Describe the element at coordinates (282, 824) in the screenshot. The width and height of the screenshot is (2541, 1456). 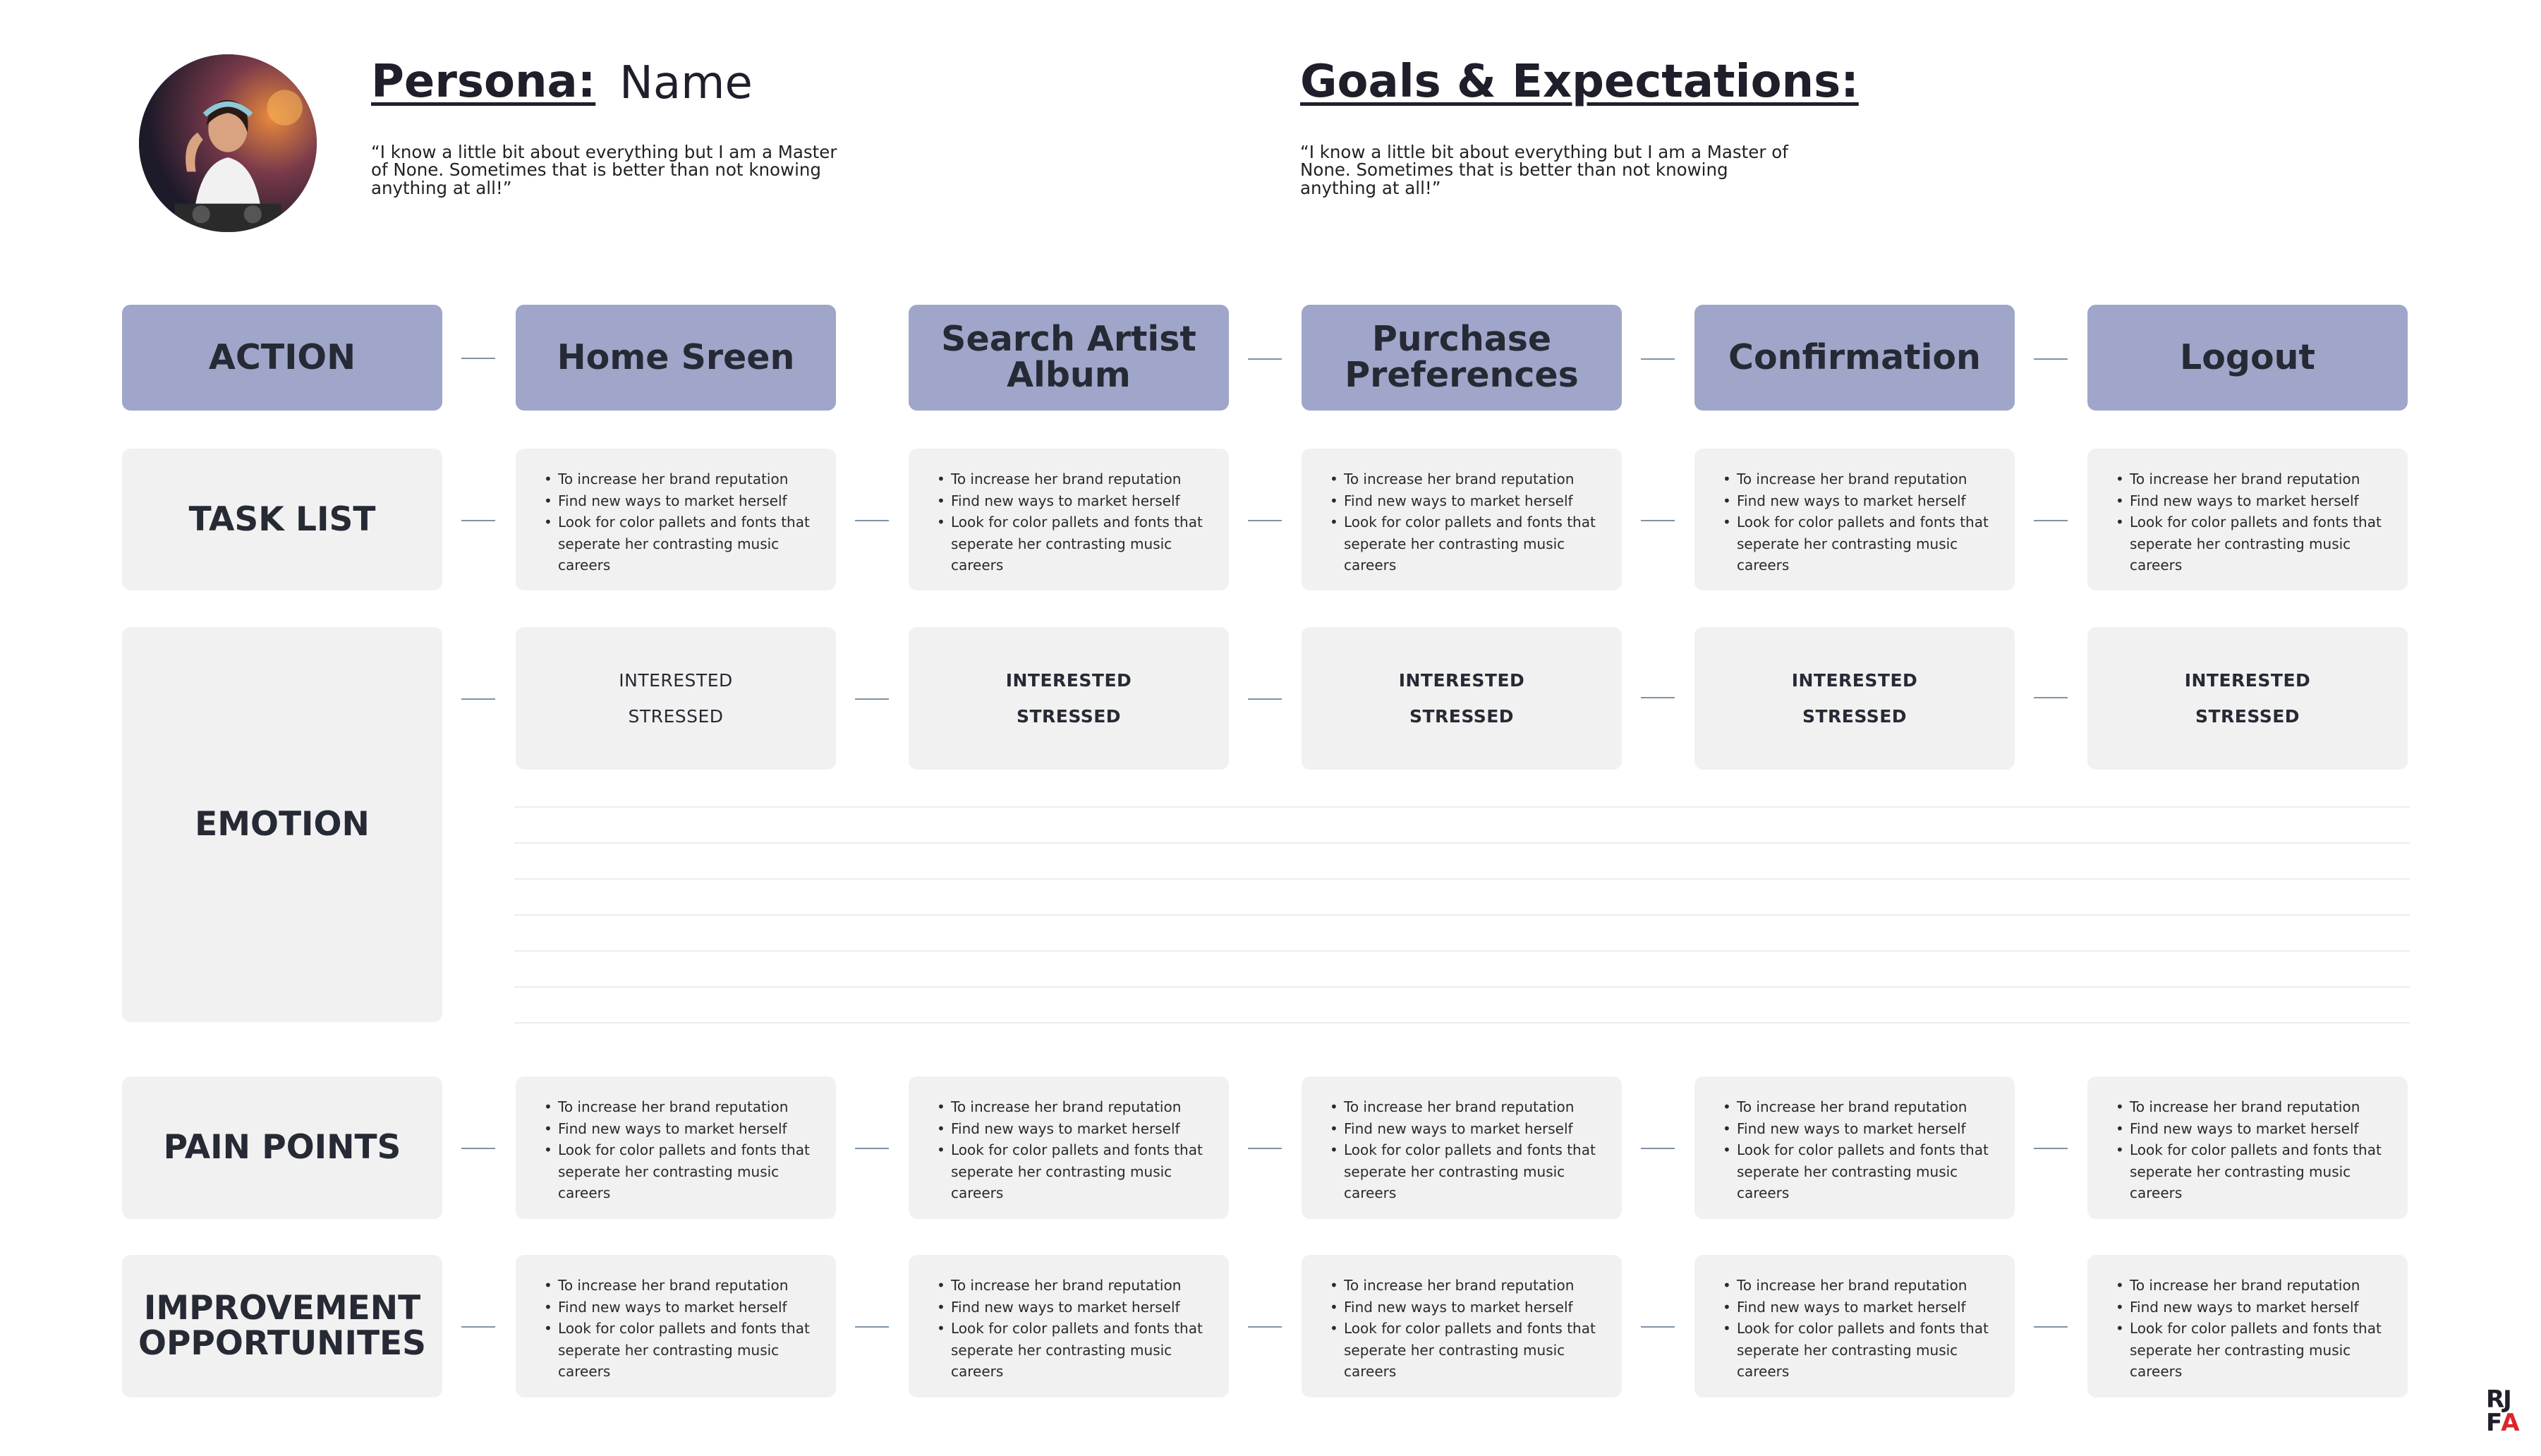
I see `row-label-emotion: EMOTION` at that location.